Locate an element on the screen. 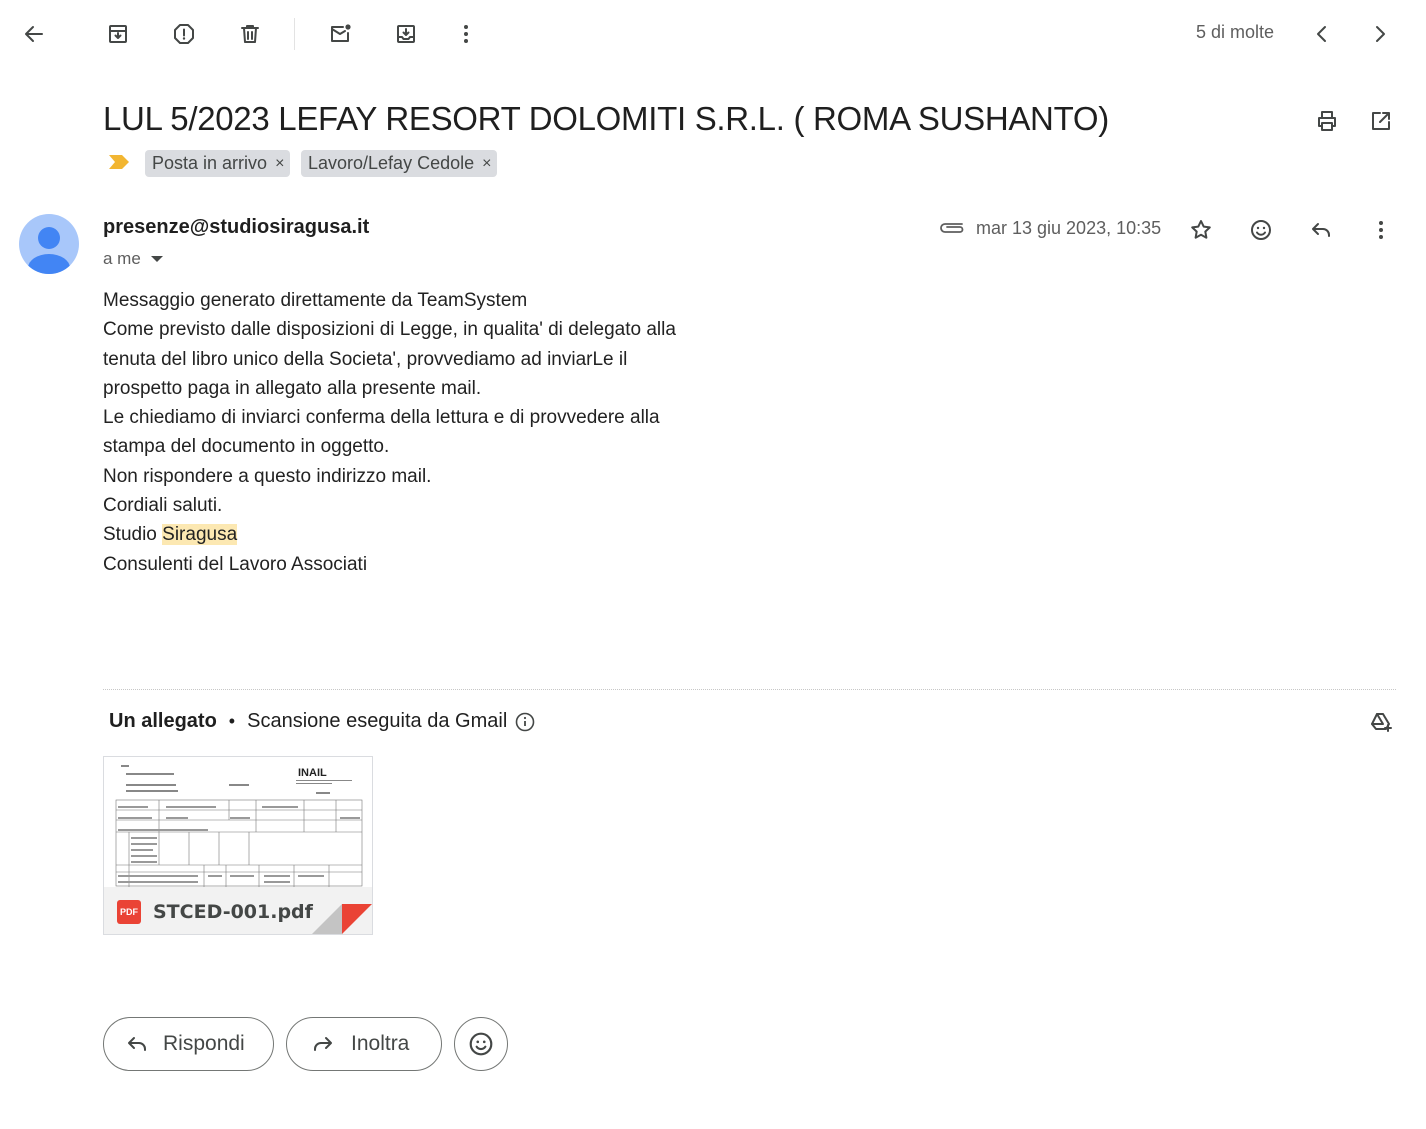 The image size is (1426, 1129). arrow-left-icon is located at coordinates (34, 34).